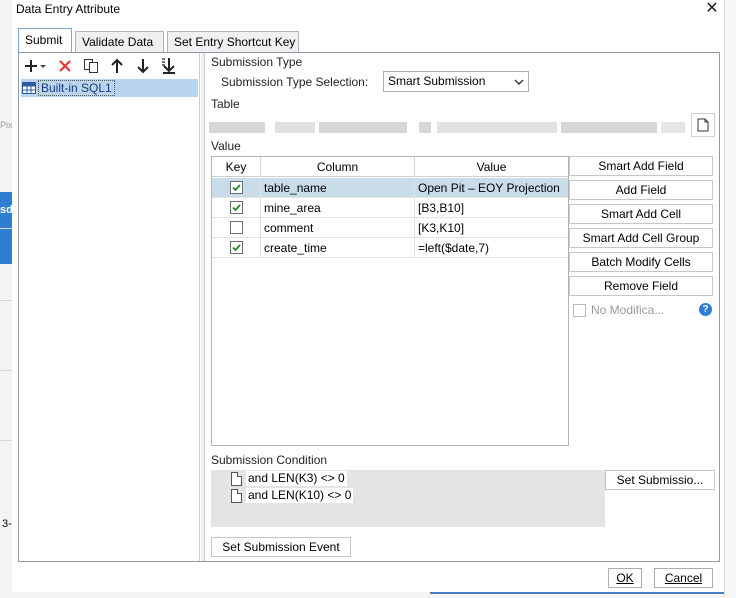 This screenshot has width=736, height=598. I want to click on column-cell: table_name, so click(338, 188).